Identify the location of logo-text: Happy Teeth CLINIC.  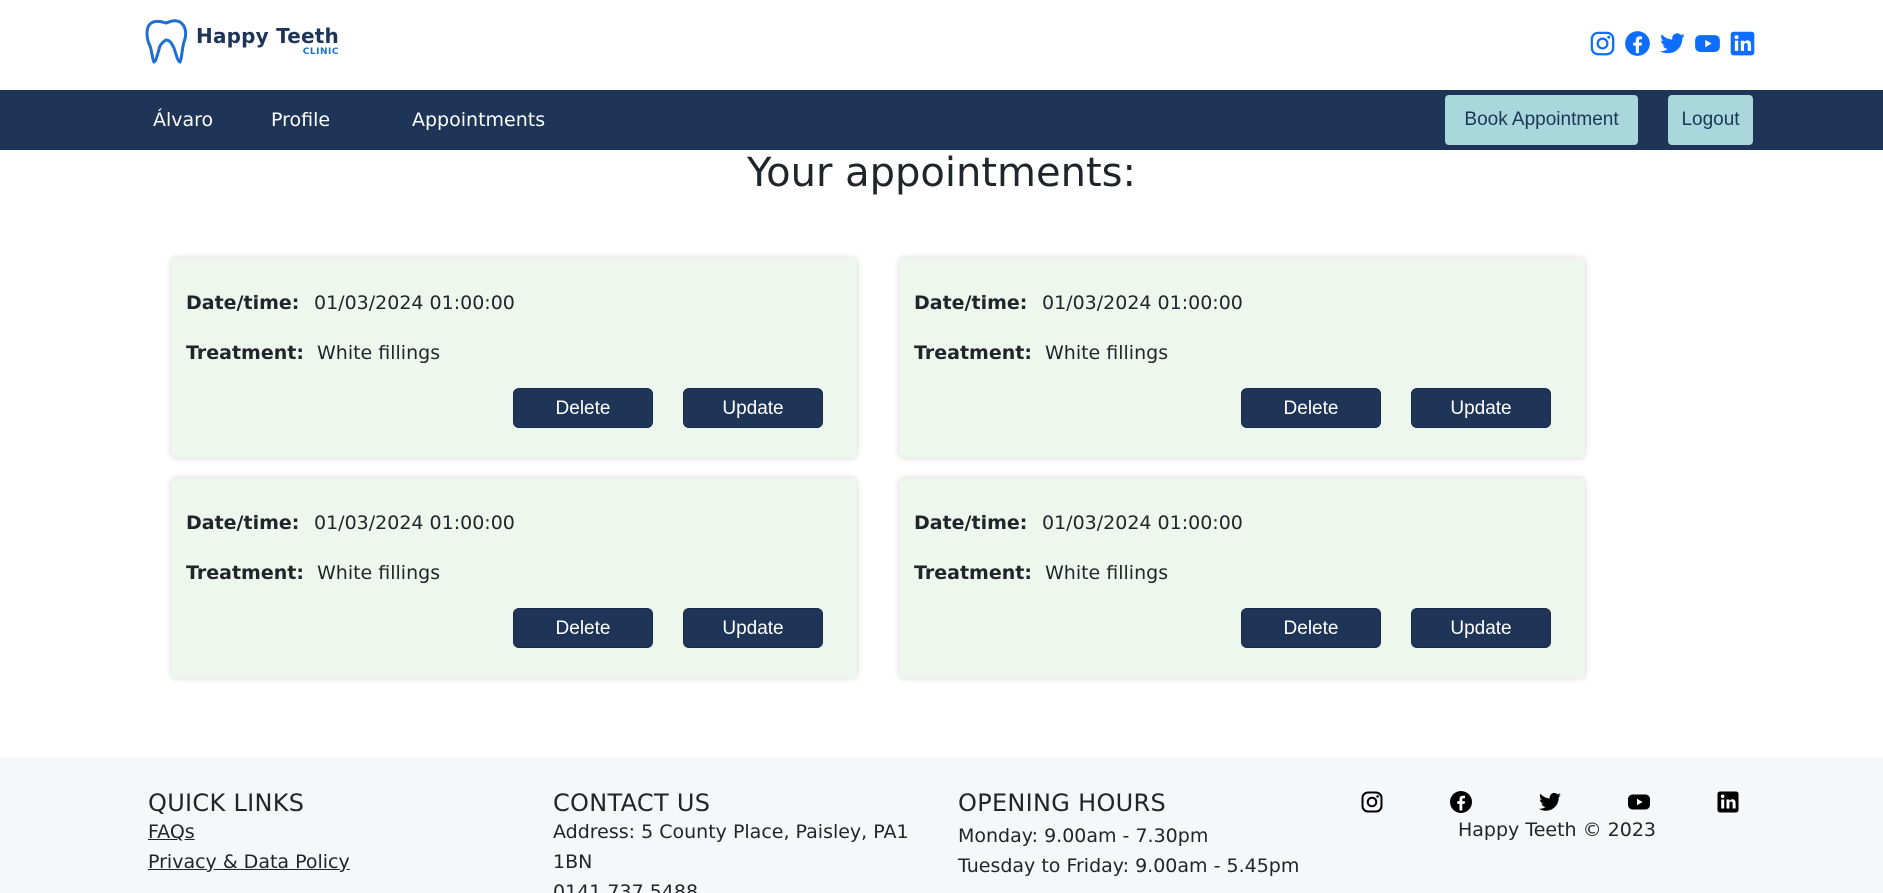
(267, 41).